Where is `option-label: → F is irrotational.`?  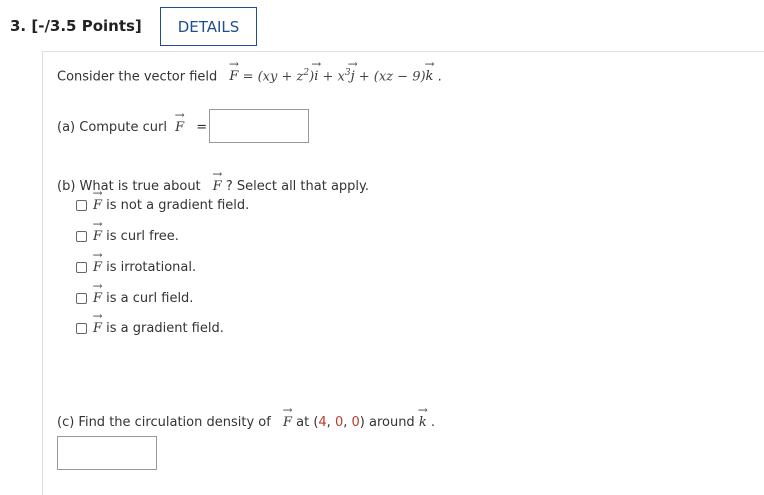 option-label: → F is irrotational. is located at coordinates (144, 261).